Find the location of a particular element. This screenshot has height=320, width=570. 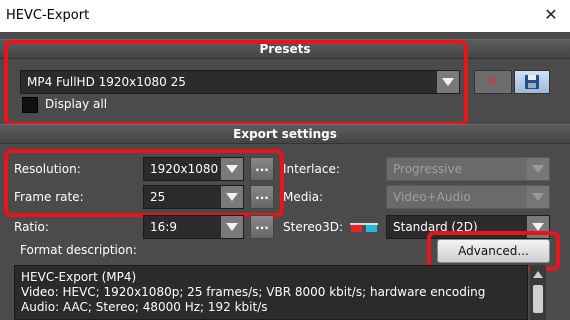

scroll-thumb is located at coordinates (538, 299).